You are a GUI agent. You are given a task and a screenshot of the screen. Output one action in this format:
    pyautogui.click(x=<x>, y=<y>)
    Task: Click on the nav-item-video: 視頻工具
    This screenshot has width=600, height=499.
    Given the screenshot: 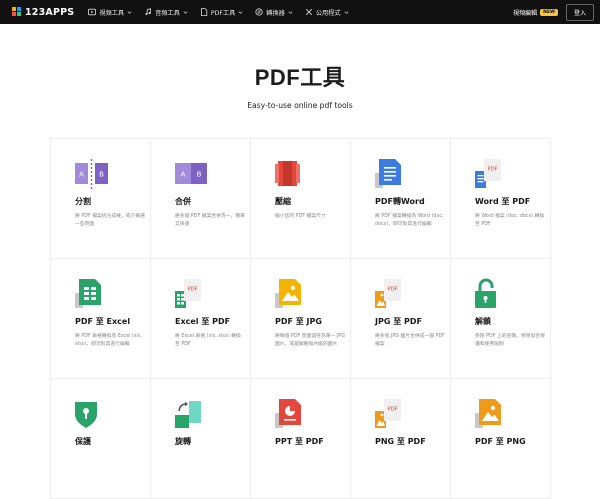 What is the action you would take?
    pyautogui.click(x=110, y=12)
    